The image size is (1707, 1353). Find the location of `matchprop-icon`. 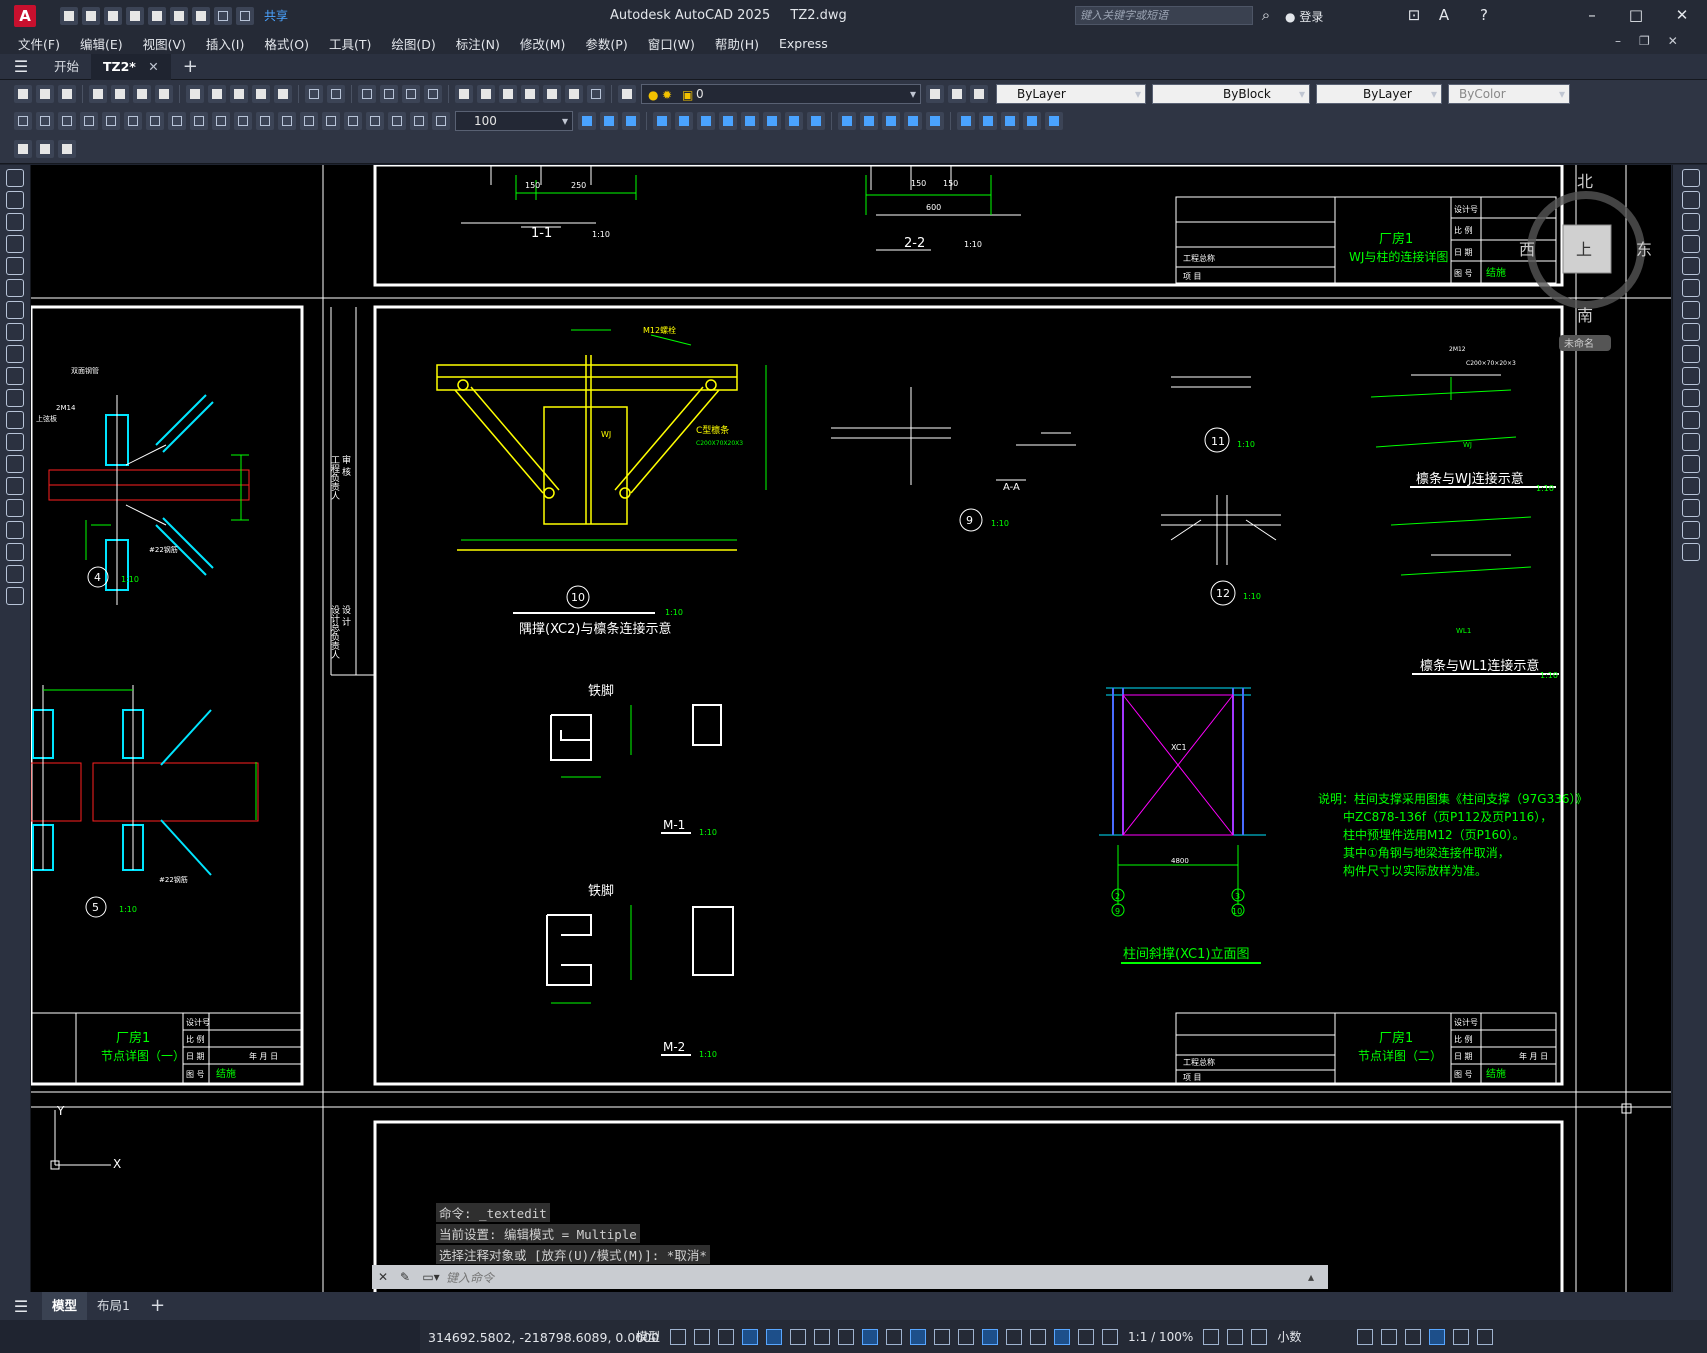

matchprop-icon is located at coordinates (261, 94).